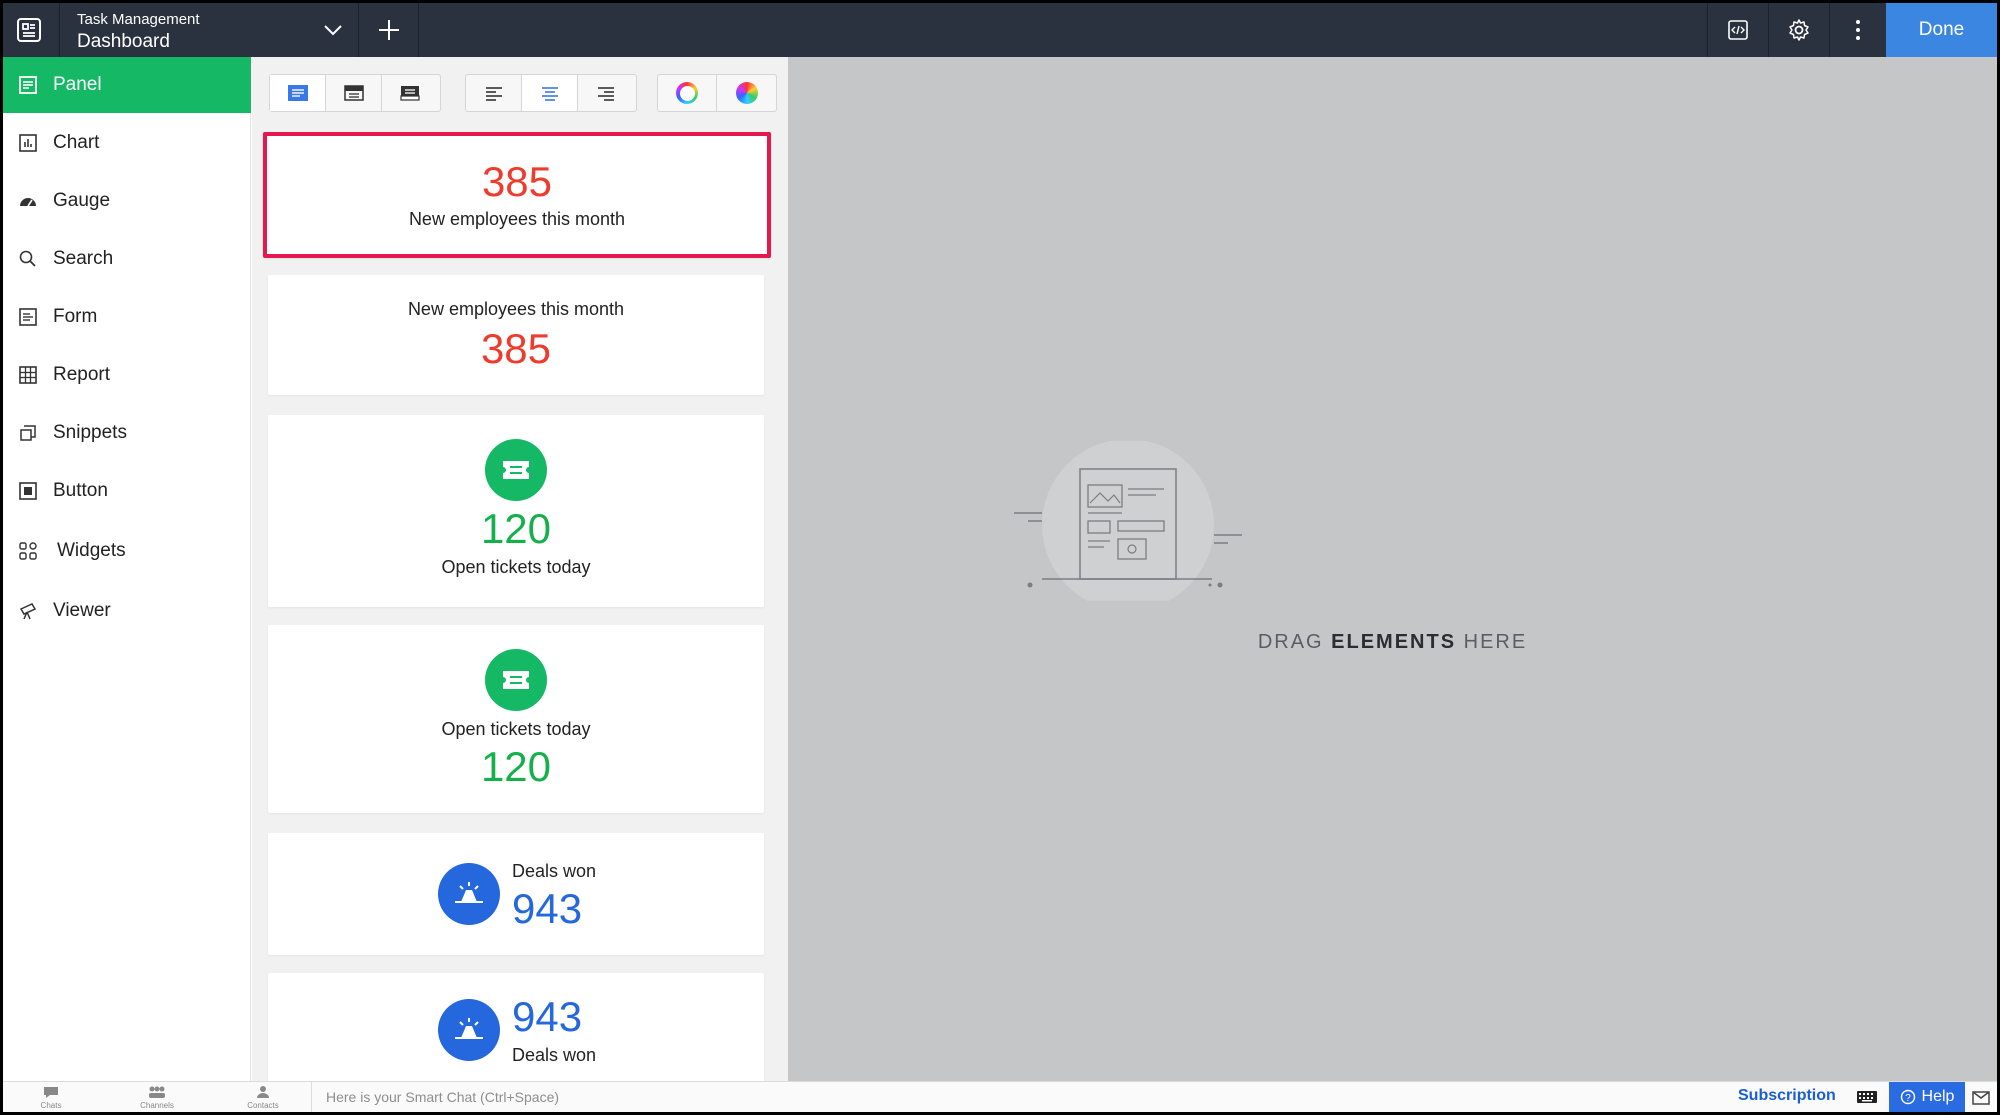 This screenshot has height=1115, width=2000. I want to click on layout-header-button, so click(354, 93).